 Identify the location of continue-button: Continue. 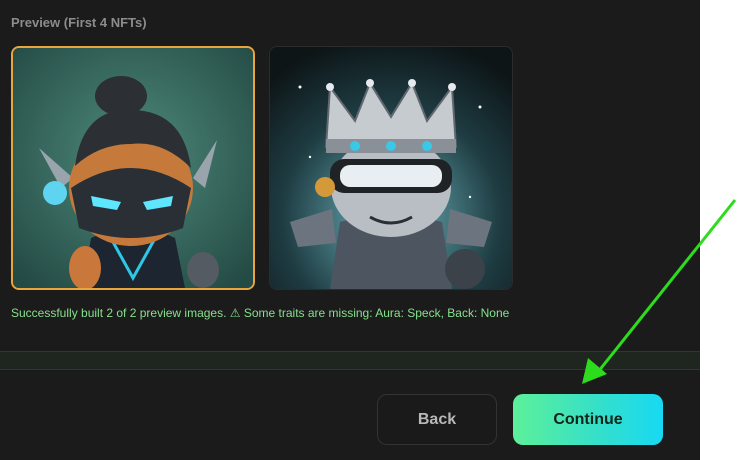
(588, 419).